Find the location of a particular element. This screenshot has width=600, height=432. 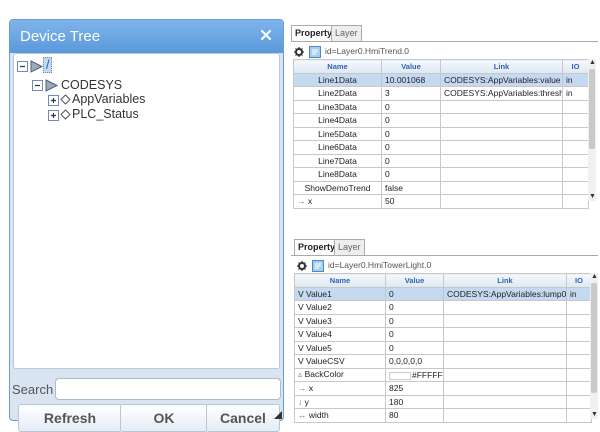

table-row: Line6Data 0 is located at coordinates (441, 147).